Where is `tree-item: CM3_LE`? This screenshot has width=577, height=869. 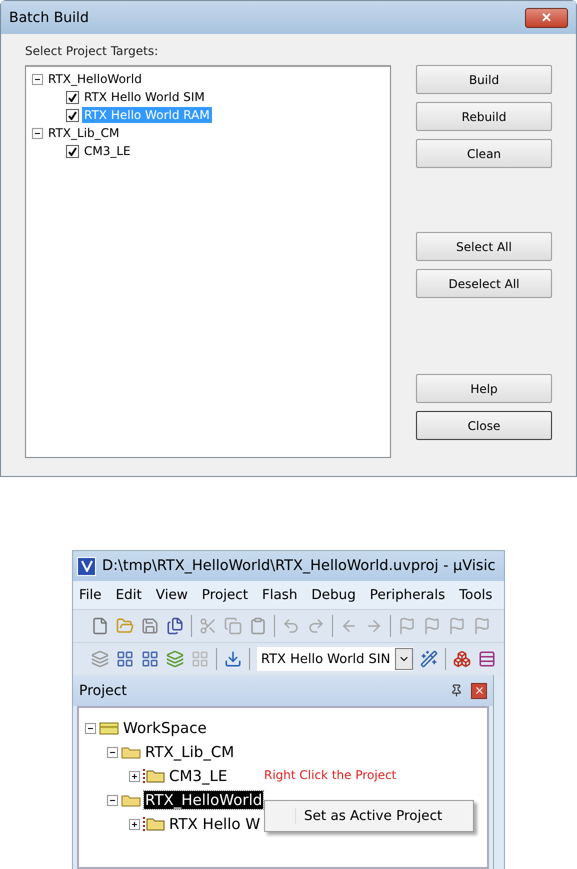
tree-item: CM3_LE is located at coordinates (198, 776).